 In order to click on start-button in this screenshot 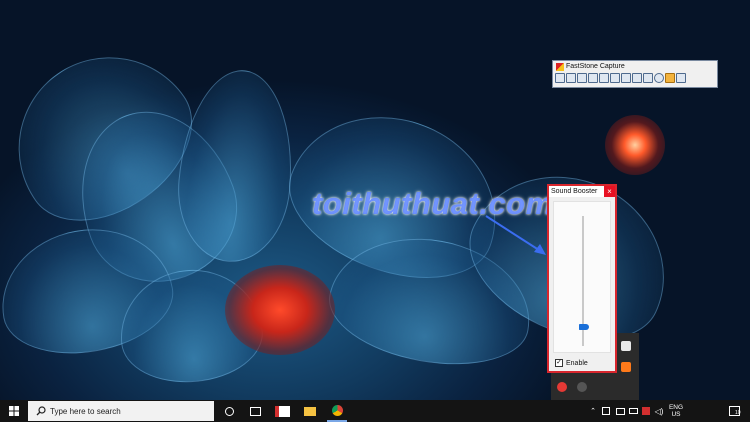, I will do `click(14, 411)`.